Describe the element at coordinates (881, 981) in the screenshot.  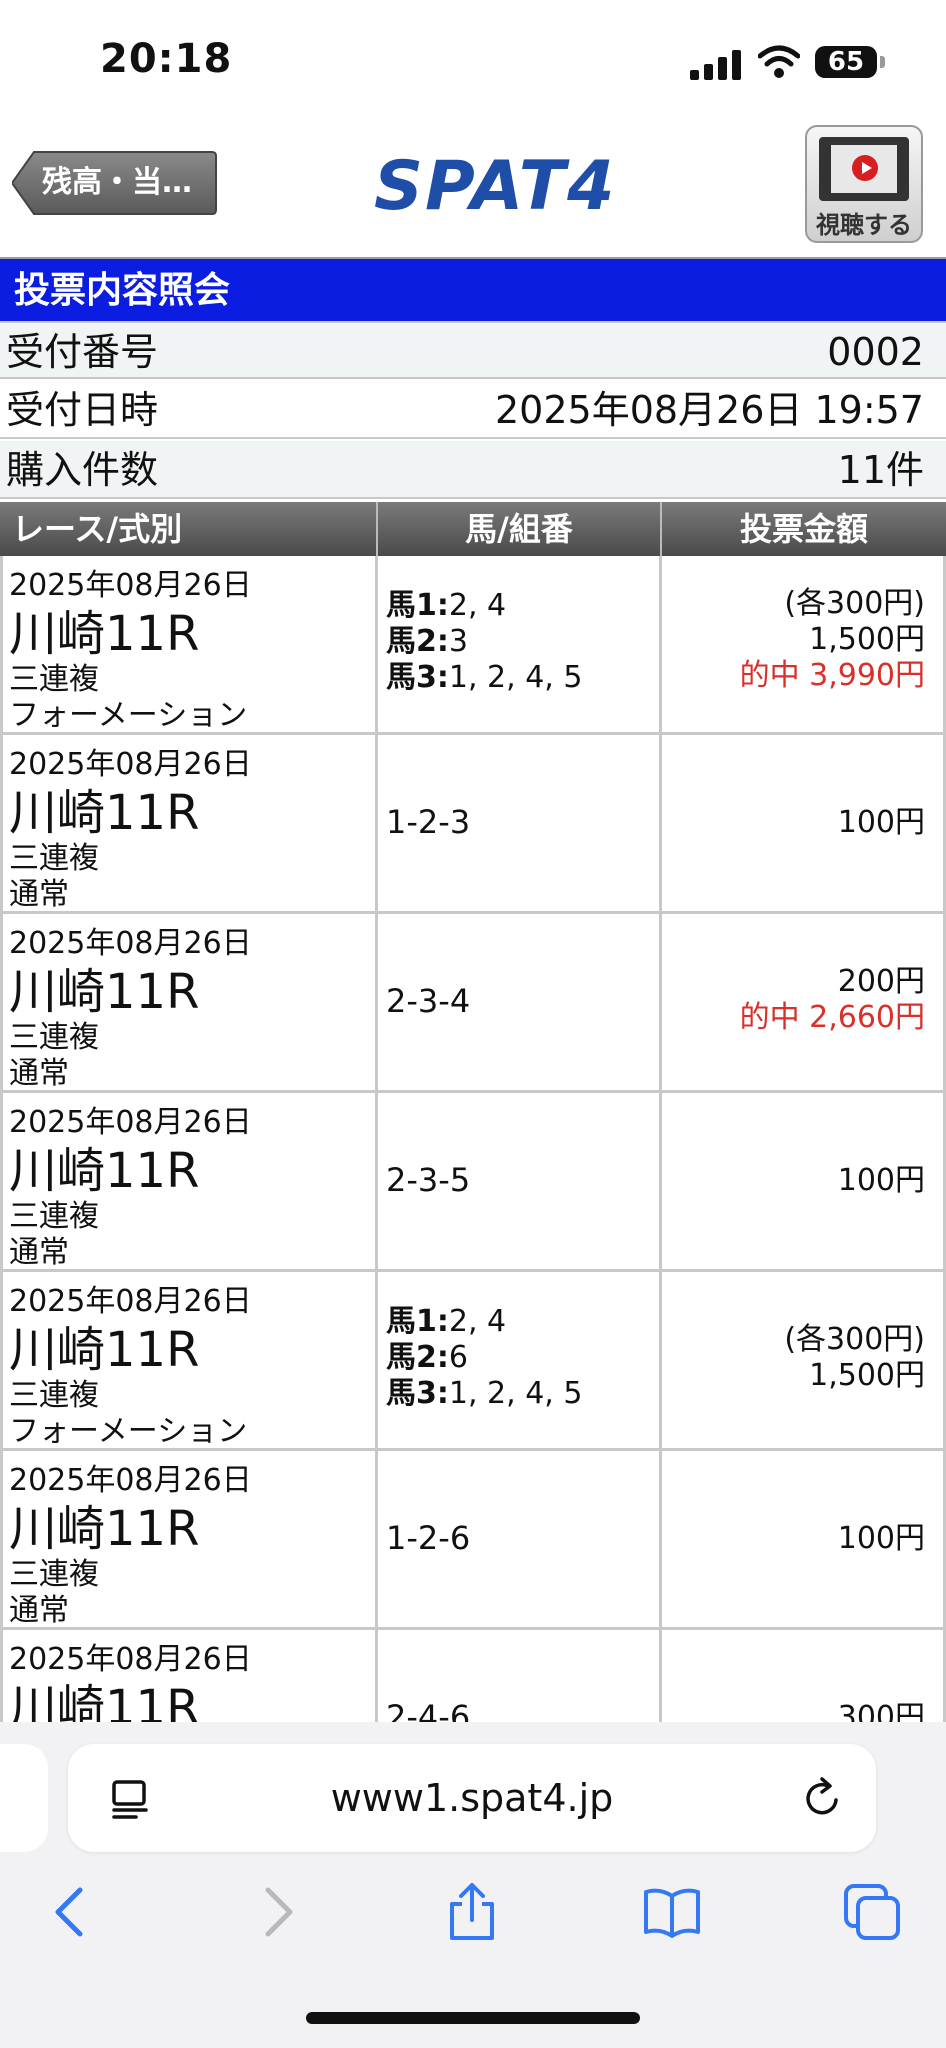
I see `total-amount: 200円` at that location.